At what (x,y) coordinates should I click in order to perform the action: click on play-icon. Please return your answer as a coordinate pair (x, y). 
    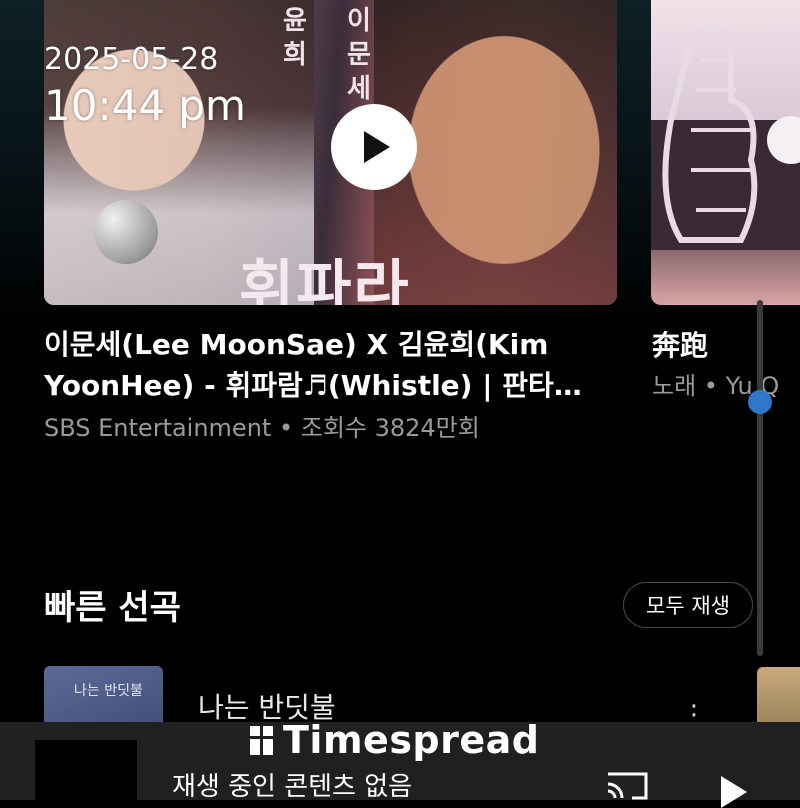
    Looking at the image, I should click on (377, 147).